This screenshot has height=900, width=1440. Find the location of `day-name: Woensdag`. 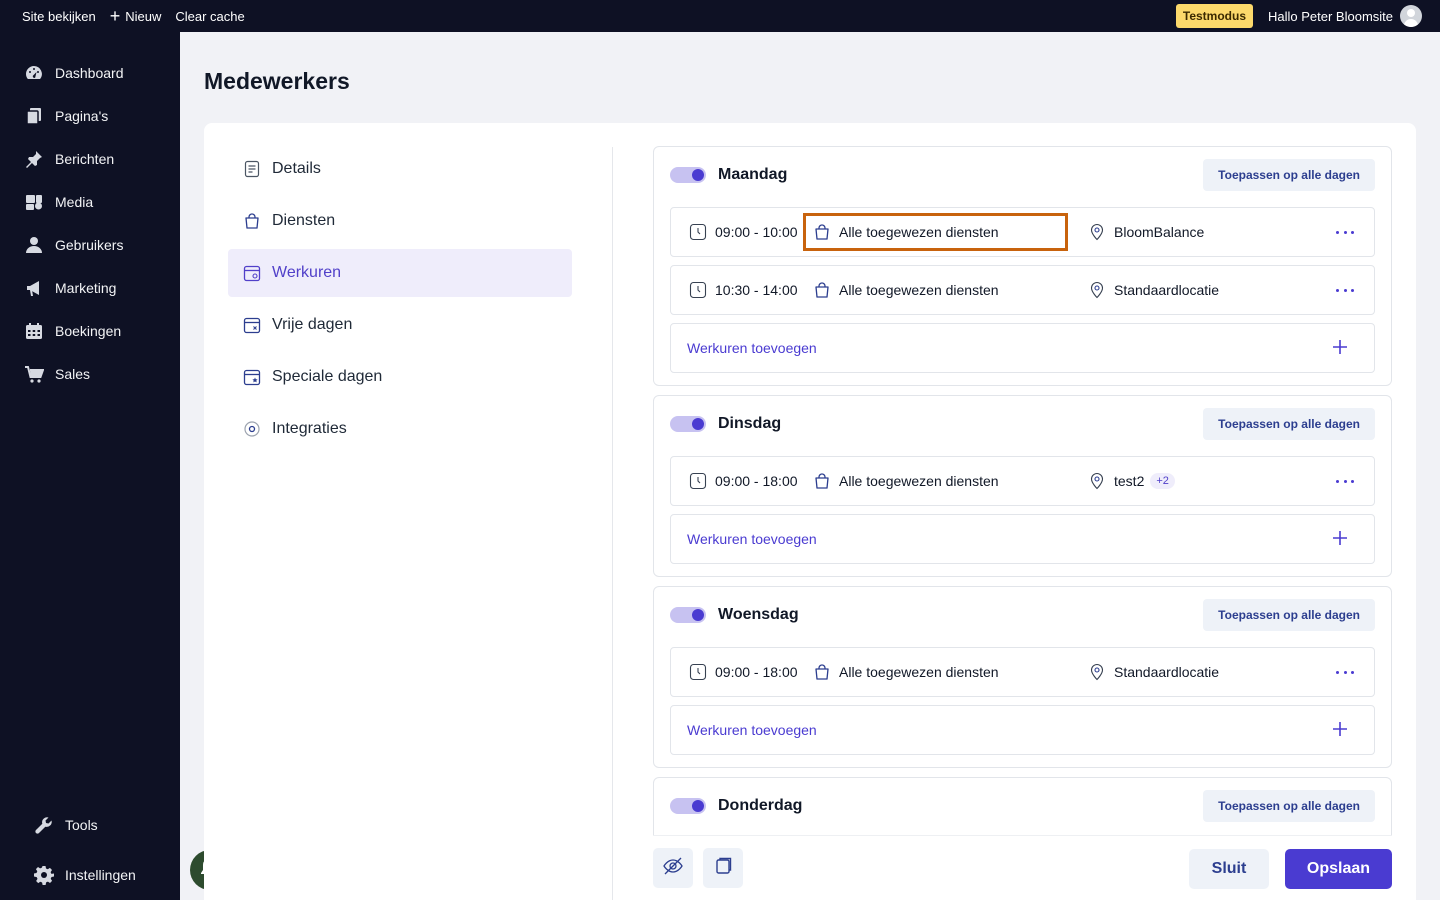

day-name: Woensdag is located at coordinates (758, 614).